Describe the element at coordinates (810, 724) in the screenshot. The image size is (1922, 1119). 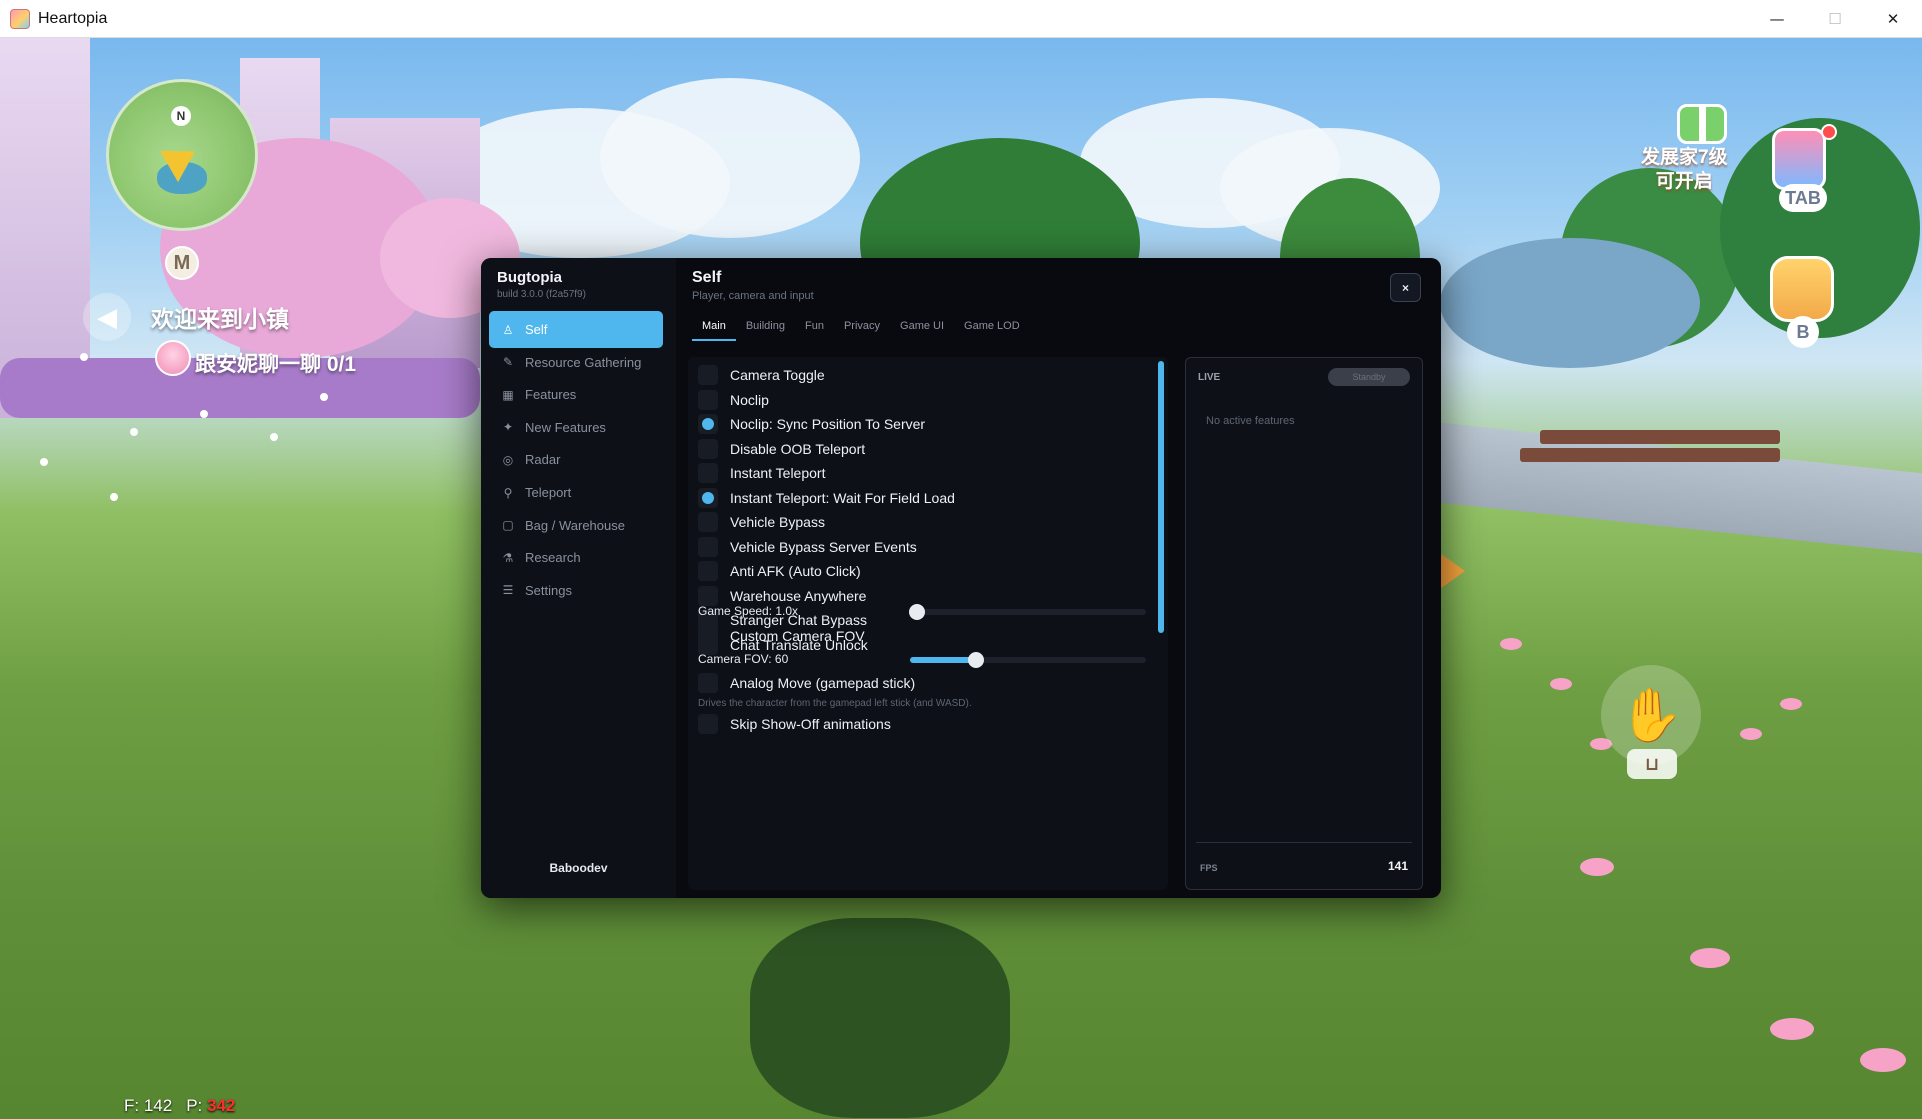
I see `option-label: Skip Show-Off animations` at that location.